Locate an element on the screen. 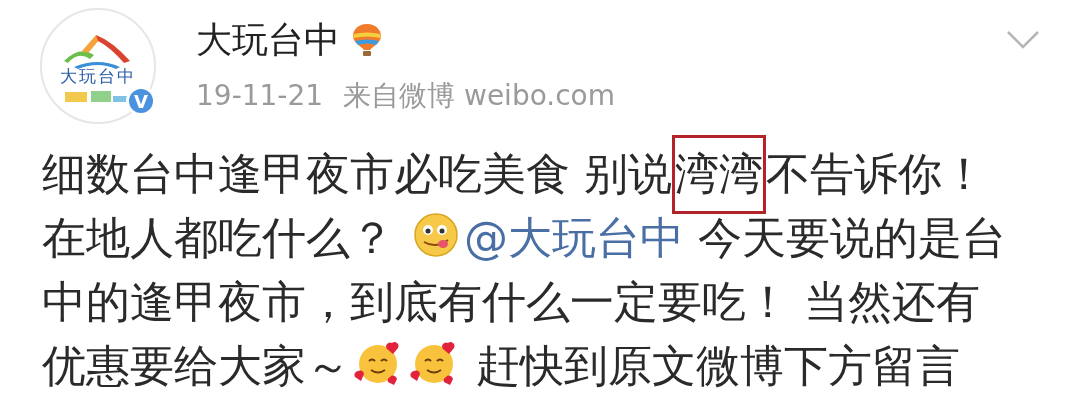 This screenshot has height=402, width=1080. verified-badge: V is located at coordinates (141, 101).